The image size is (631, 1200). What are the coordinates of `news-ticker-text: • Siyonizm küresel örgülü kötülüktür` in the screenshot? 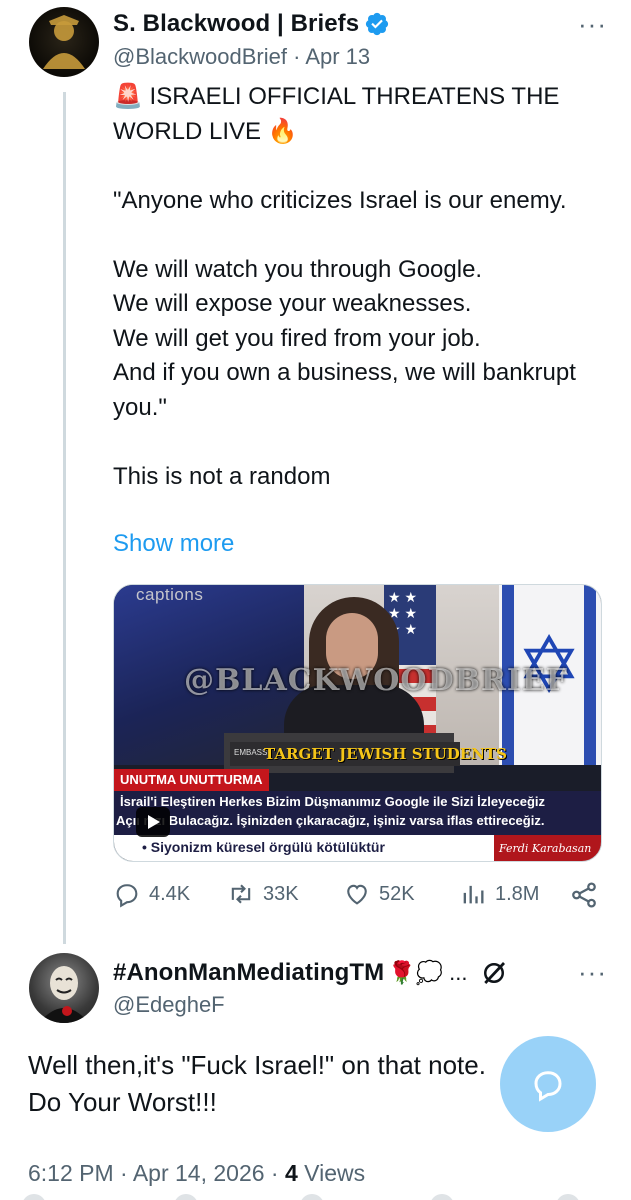 It's located at (263, 847).